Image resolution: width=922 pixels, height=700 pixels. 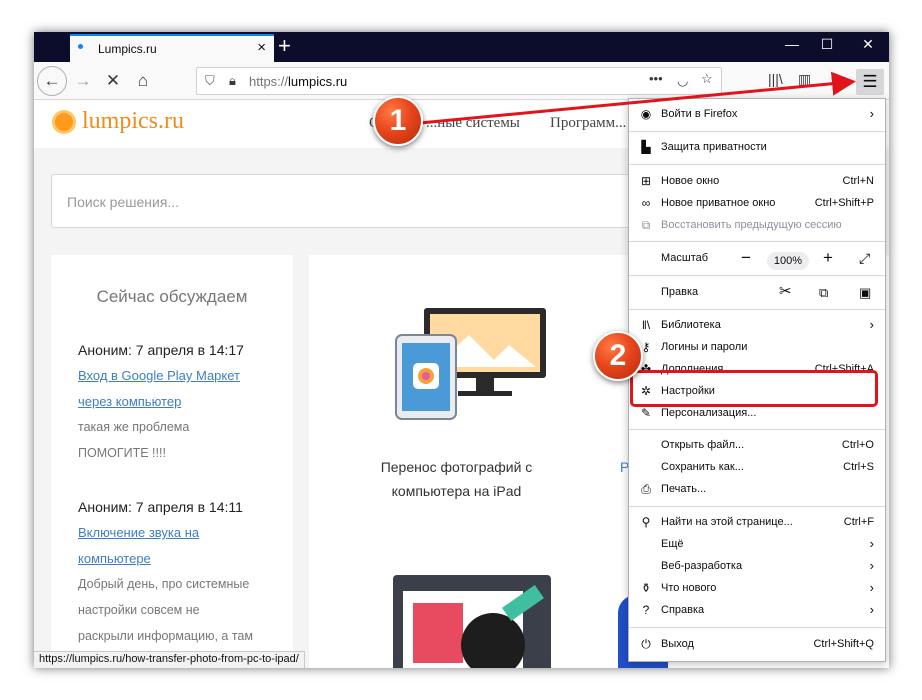 I want to click on step-badge-2: 2, so click(x=618, y=356).